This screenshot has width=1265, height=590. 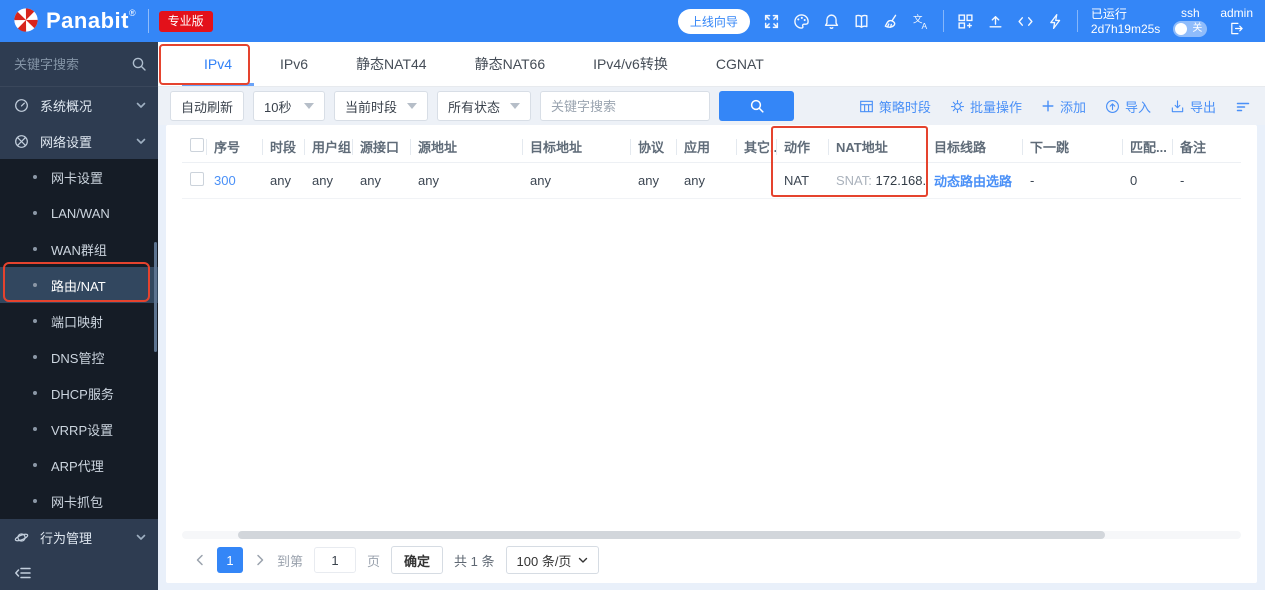 I want to click on tab-static-nat66: 静态NAT66, so click(x=510, y=64).